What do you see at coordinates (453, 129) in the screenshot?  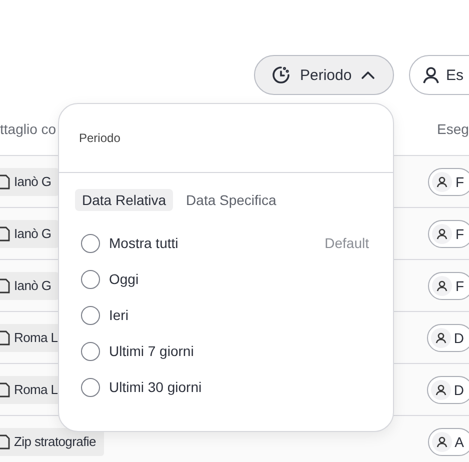 I see `column-header: Eseg` at bounding box center [453, 129].